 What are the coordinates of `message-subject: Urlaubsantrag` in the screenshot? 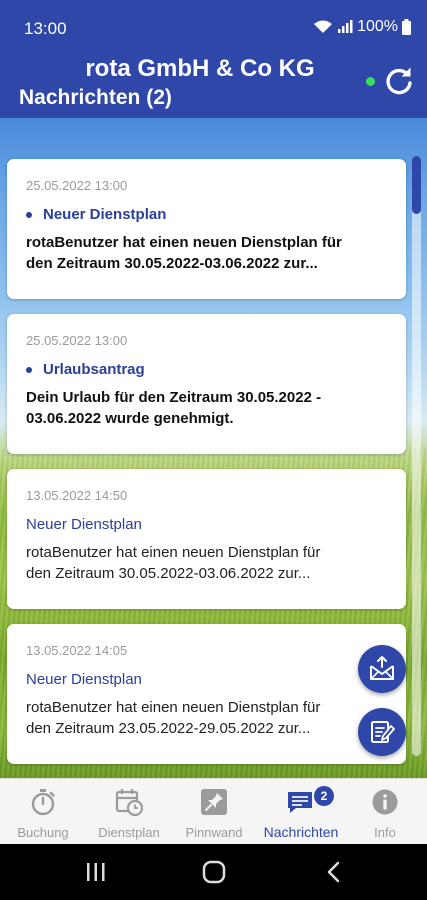 It's located at (85, 369).